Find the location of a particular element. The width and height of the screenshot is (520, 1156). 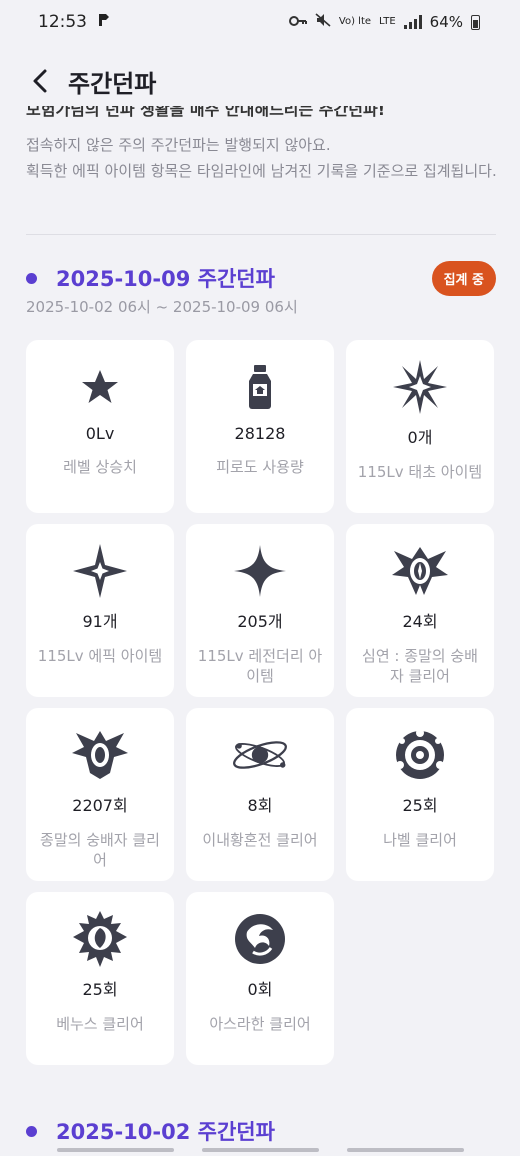

stat-card-fatigue: 28128 피로도 사용량 is located at coordinates (260, 426).